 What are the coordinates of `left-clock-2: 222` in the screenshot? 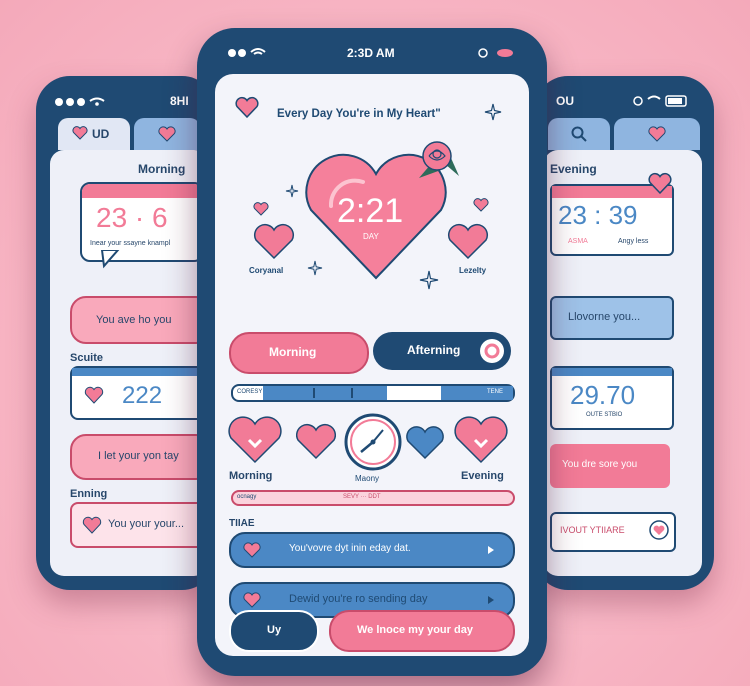 It's located at (142, 395).